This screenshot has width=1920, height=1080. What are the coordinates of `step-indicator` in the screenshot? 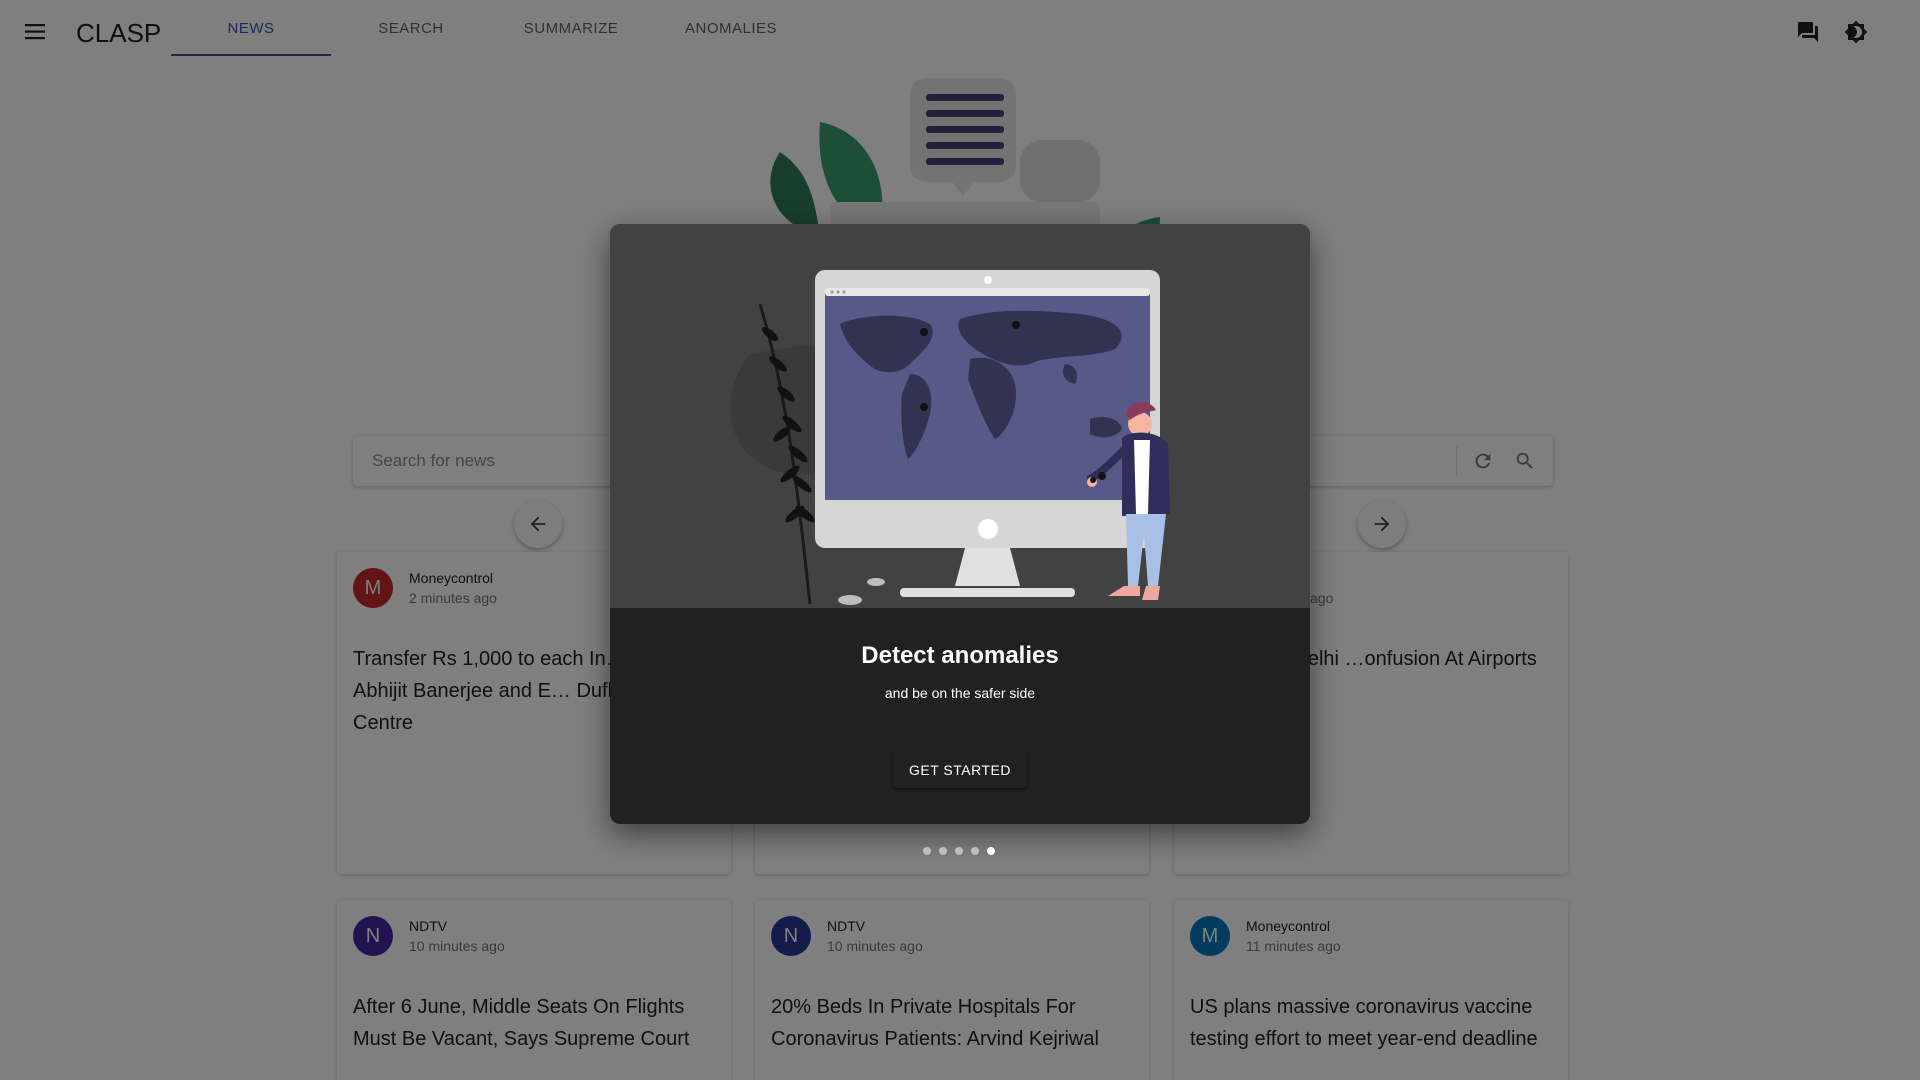 It's located at (959, 851).